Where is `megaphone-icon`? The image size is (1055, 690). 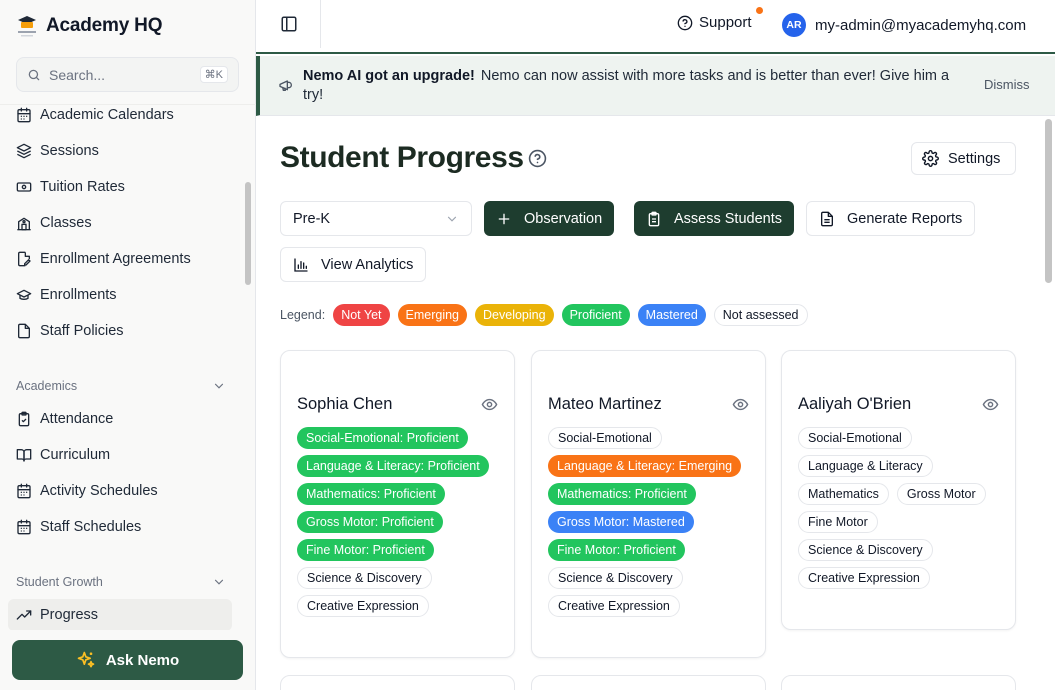
megaphone-icon is located at coordinates (286, 85).